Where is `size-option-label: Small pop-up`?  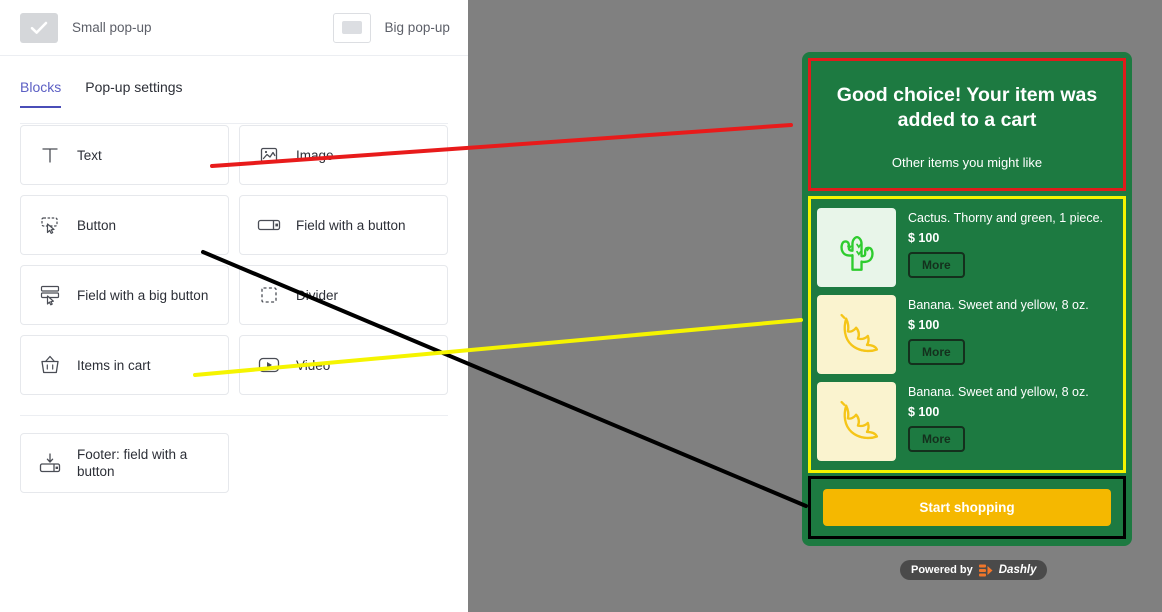 size-option-label: Small pop-up is located at coordinates (112, 27).